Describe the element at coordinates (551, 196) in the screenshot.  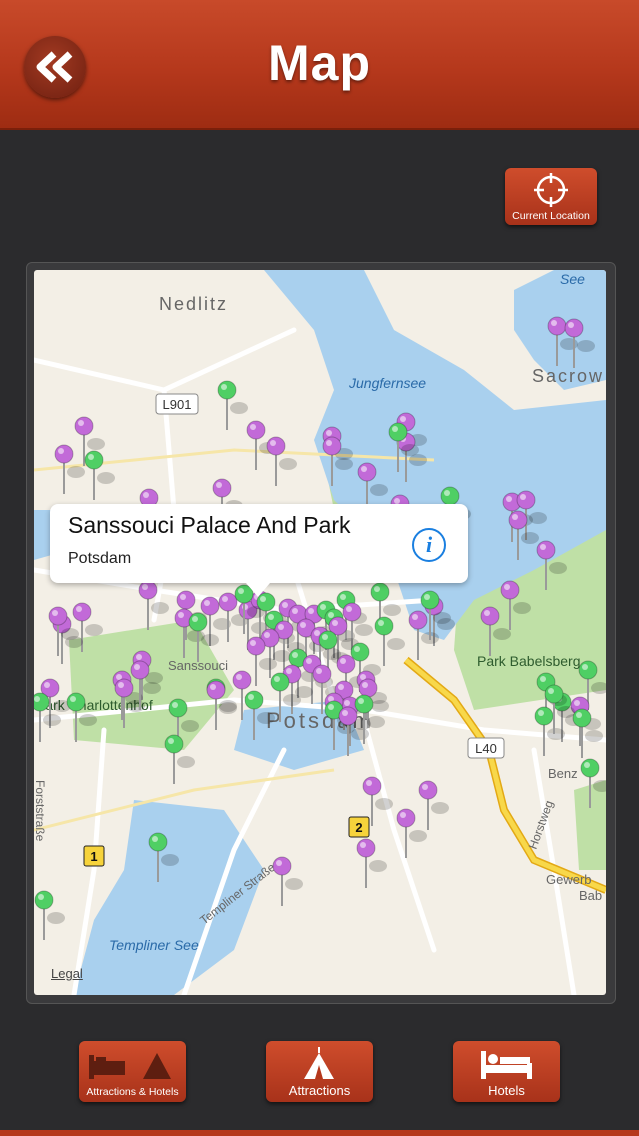
I see `current-location-button: Current Location` at that location.